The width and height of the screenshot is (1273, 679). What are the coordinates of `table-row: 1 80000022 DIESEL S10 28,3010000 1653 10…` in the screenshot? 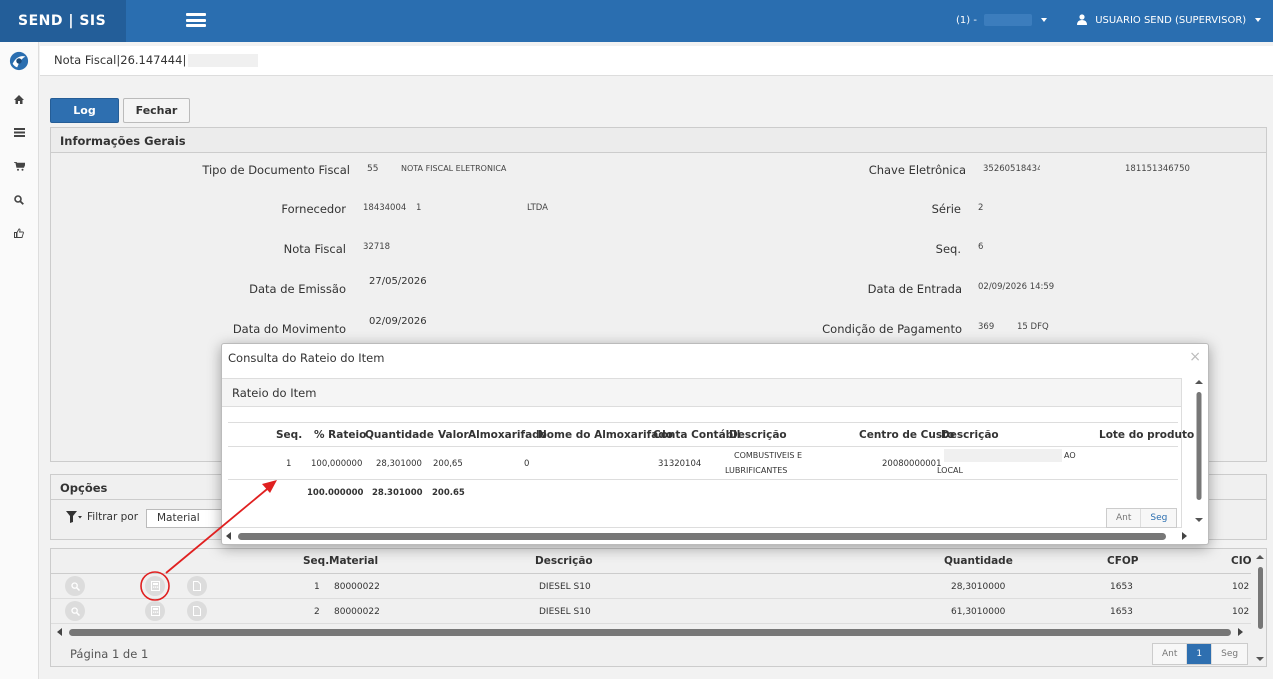 It's located at (651, 586).